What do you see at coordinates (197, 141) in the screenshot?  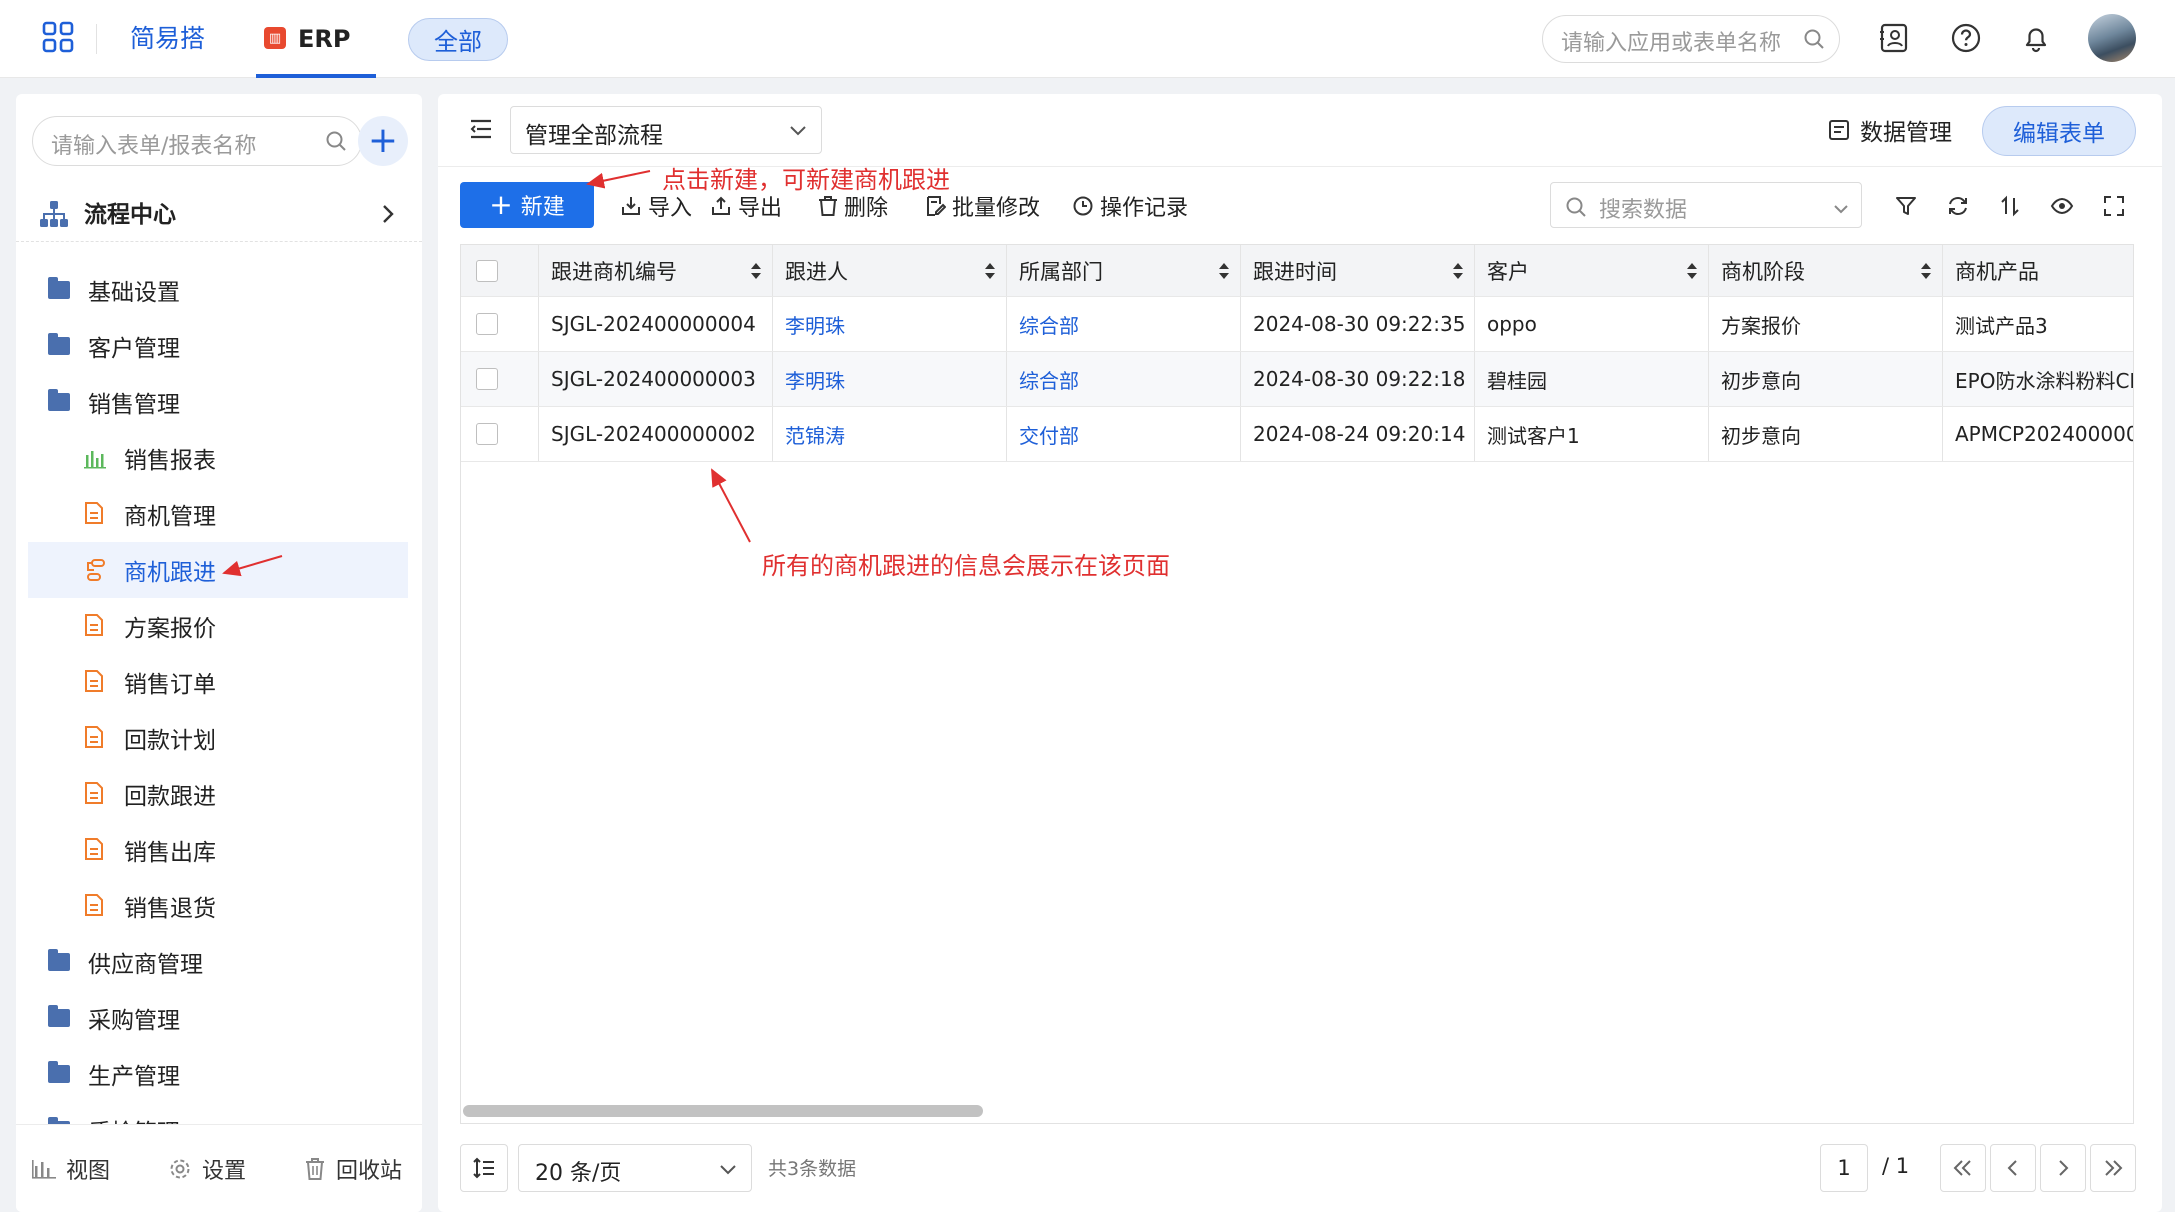 I see `form-search-input: 请输入表单/报表名称` at bounding box center [197, 141].